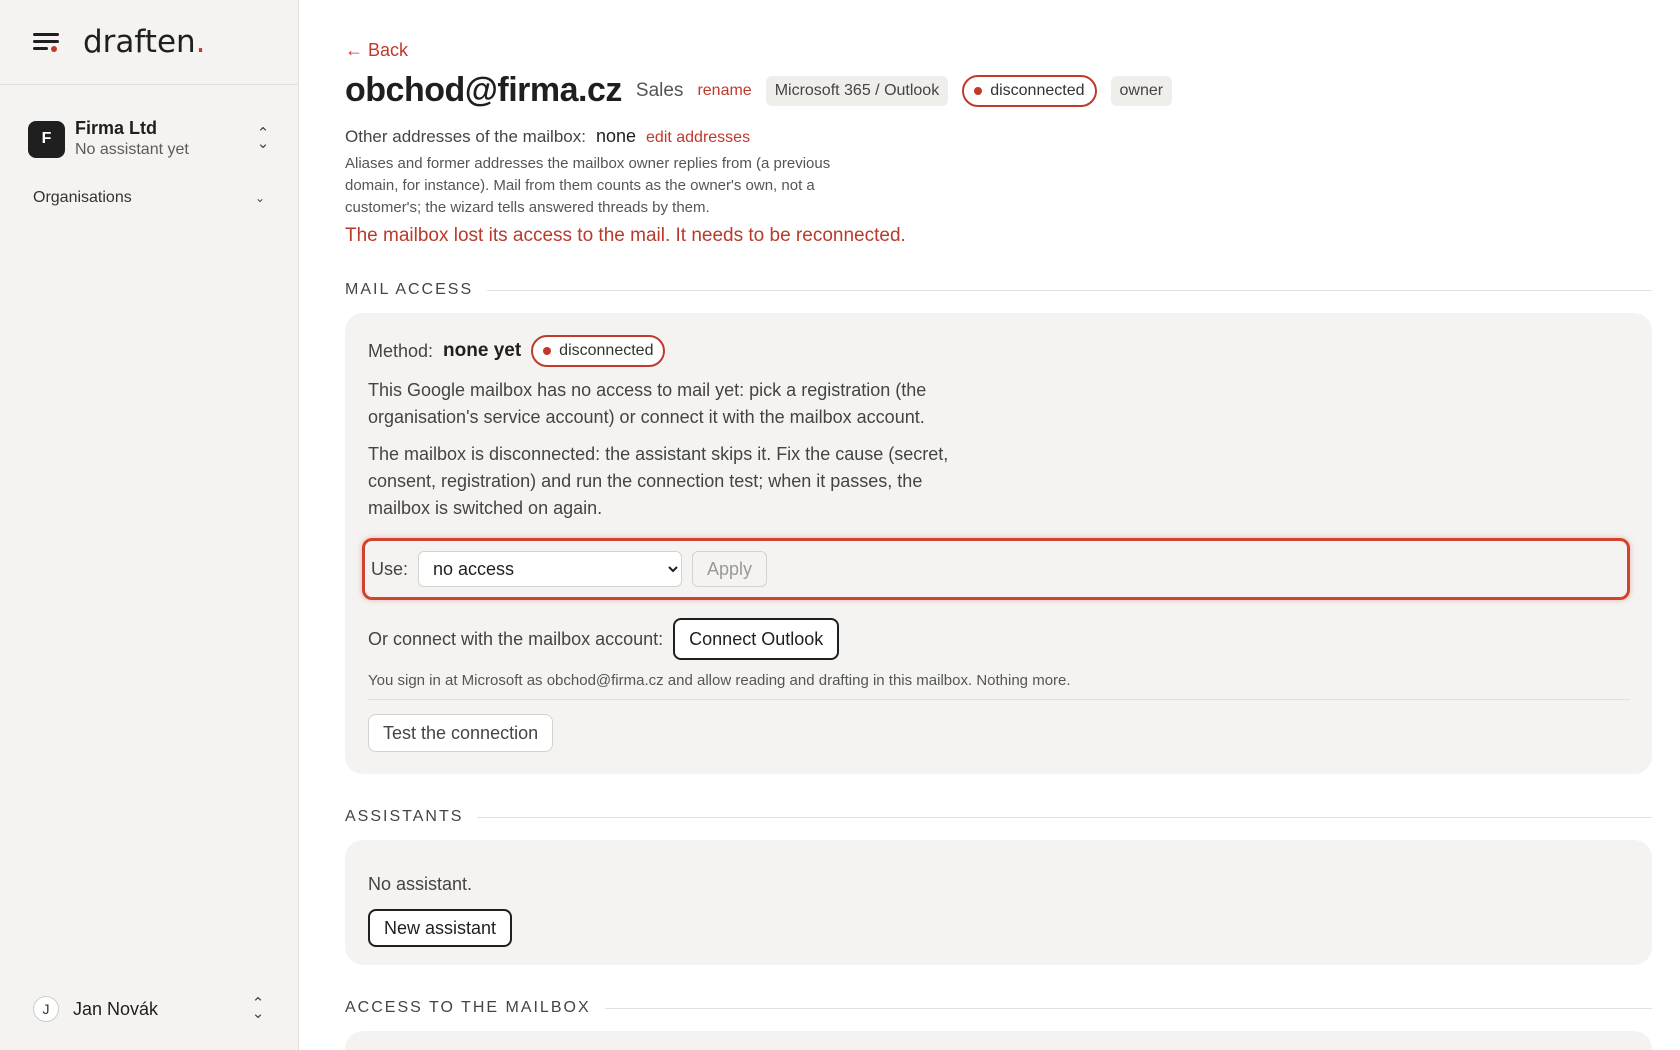 This screenshot has height=1050, width=1680. What do you see at coordinates (116, 128) in the screenshot?
I see `org-name: Firma Ltd` at bounding box center [116, 128].